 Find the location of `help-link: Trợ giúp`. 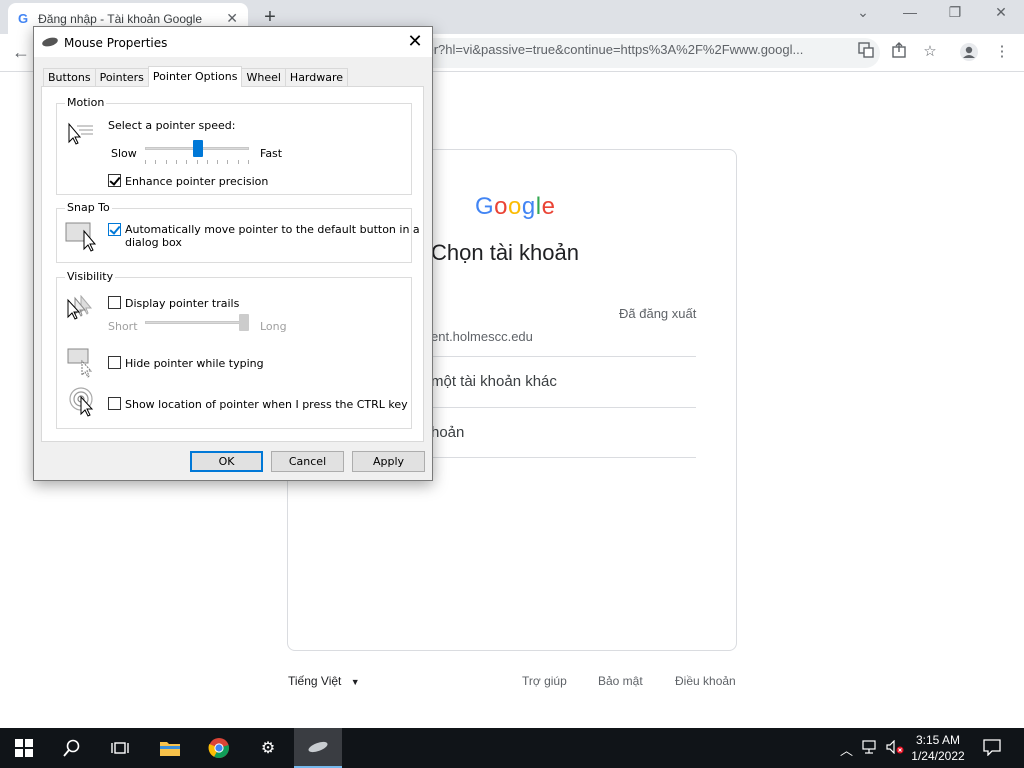

help-link: Trợ giúp is located at coordinates (544, 681).